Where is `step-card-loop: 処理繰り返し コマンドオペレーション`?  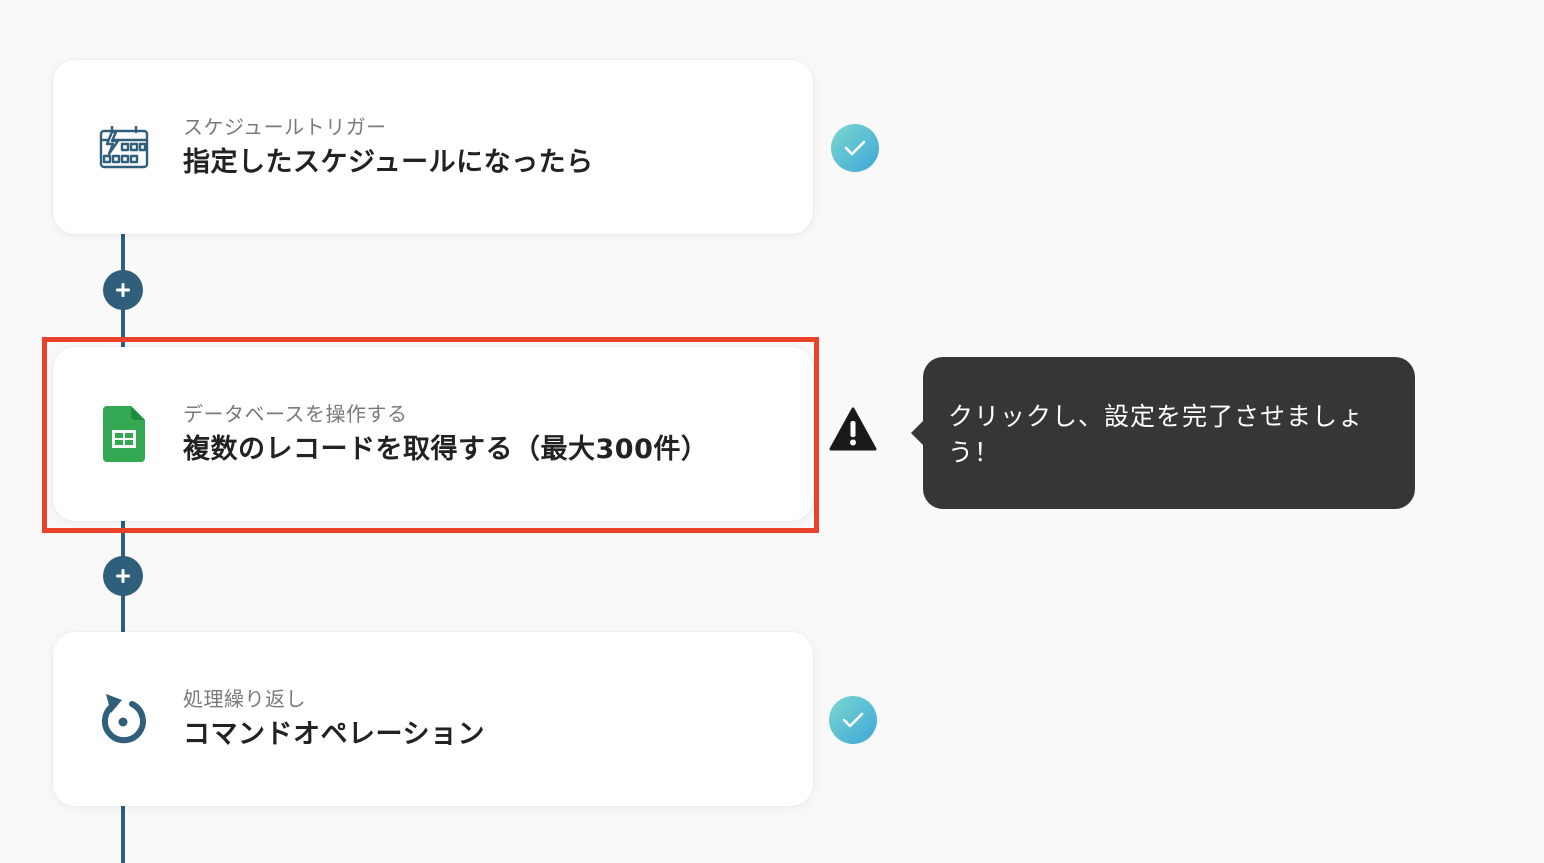 step-card-loop: 処理繰り返し コマンドオペレーション is located at coordinates (433, 719).